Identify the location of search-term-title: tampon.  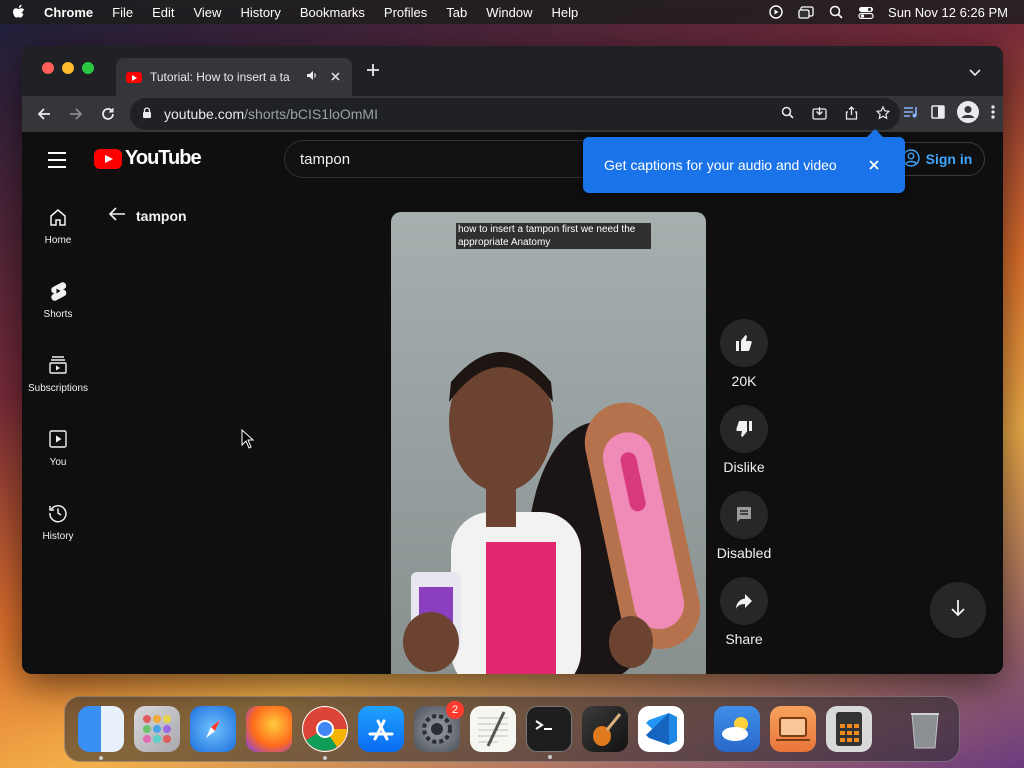
(161, 215).